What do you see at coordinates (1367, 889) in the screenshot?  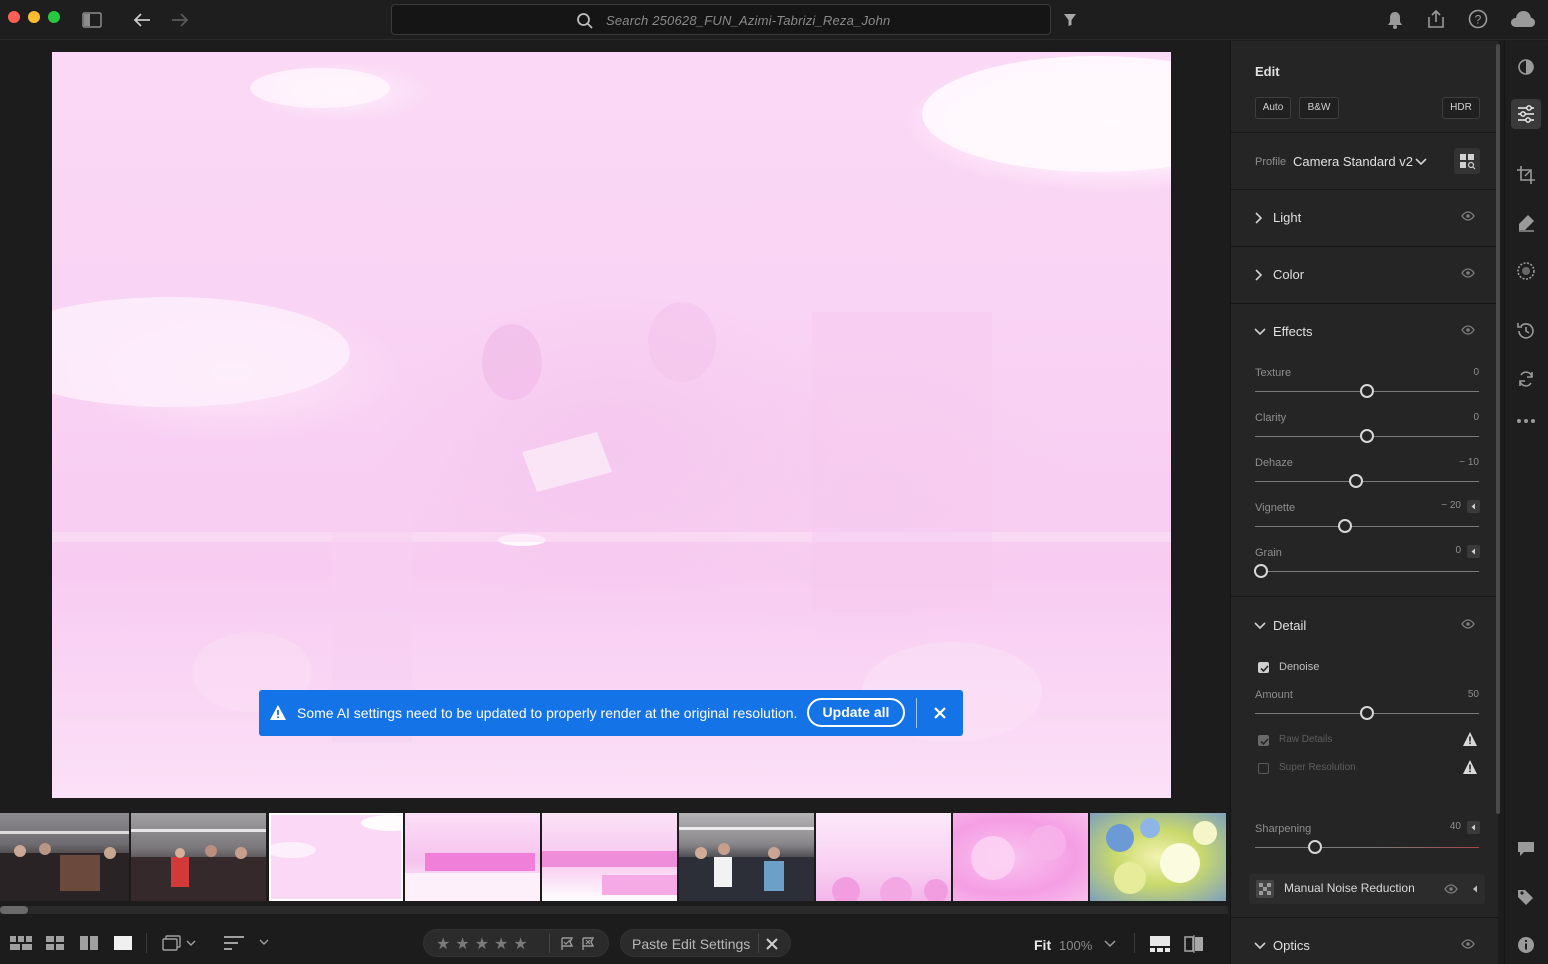 I see `manual-noise-reduction-row: Manual Noise Reduction` at bounding box center [1367, 889].